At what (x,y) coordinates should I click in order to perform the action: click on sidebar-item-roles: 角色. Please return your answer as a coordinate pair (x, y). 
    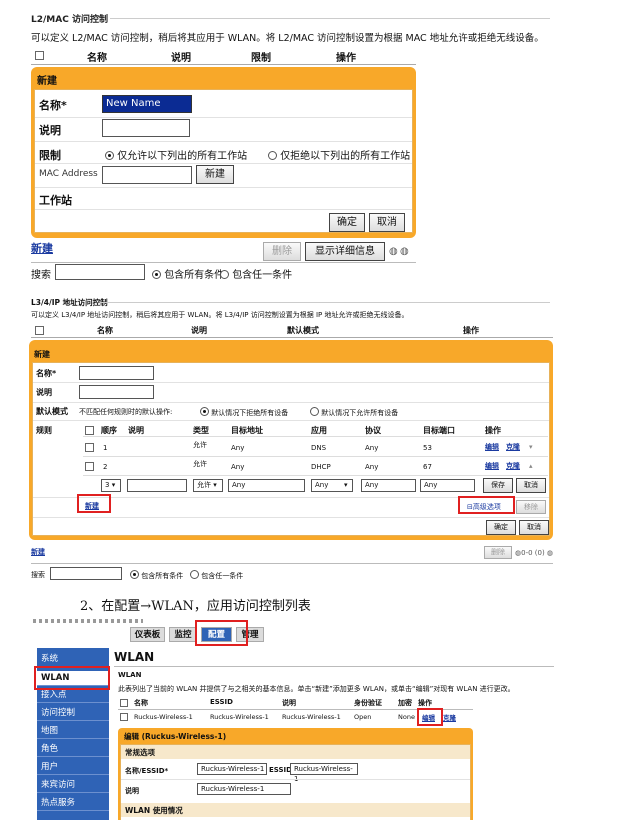
    Looking at the image, I should click on (73, 749).